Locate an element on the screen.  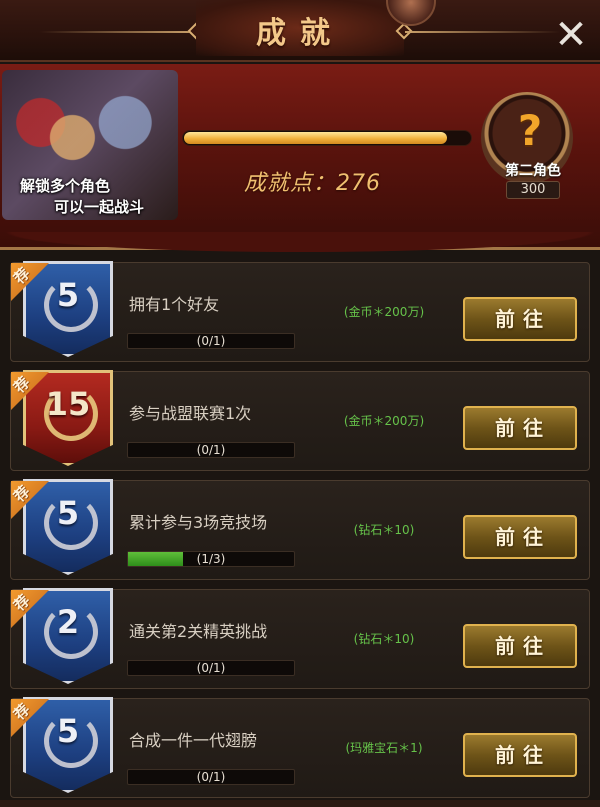
badge-number: 15 is located at coordinates (68, 404).